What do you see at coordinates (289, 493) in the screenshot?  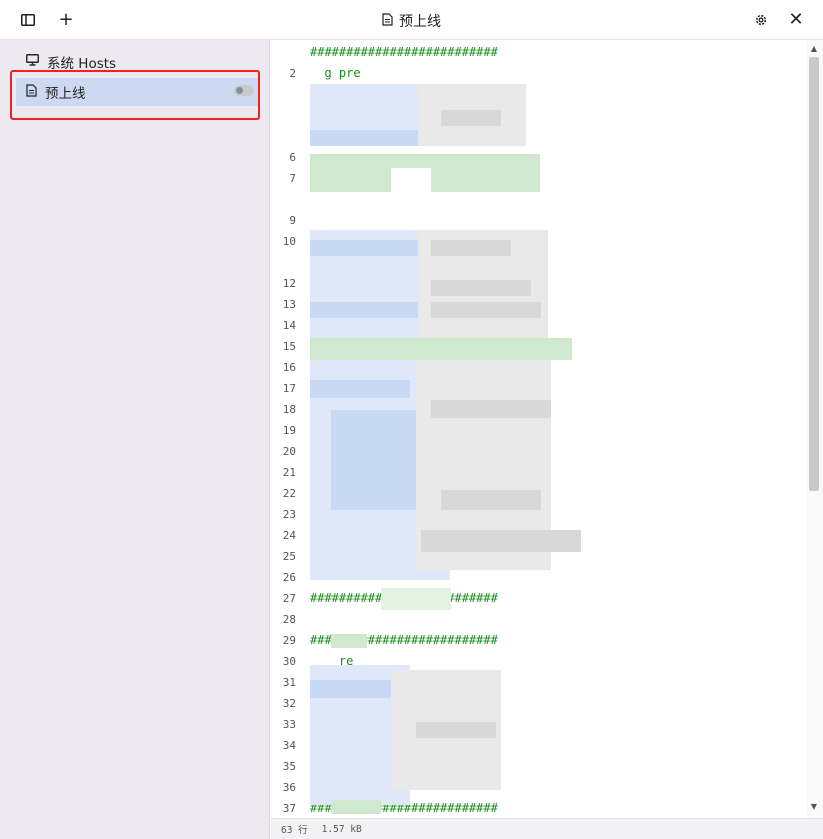 I see `line-number: 22` at bounding box center [289, 493].